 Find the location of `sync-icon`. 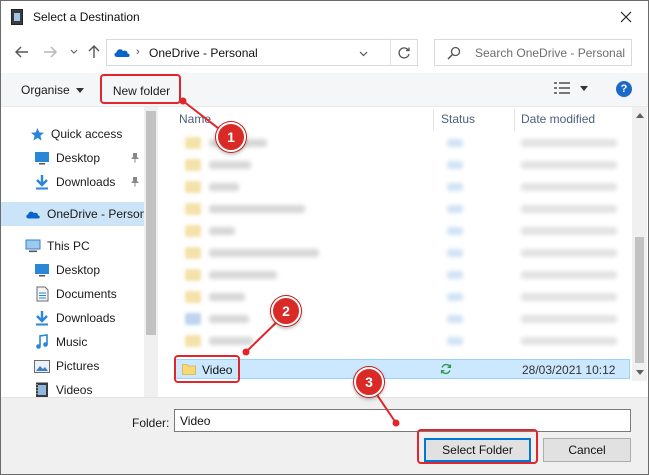

sync-icon is located at coordinates (446, 370).